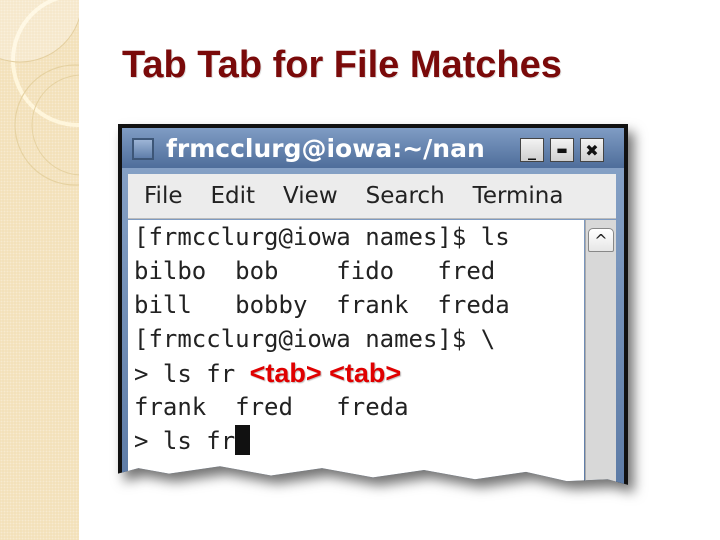 The width and height of the screenshot is (720, 540). Describe the element at coordinates (322, 237) in the screenshot. I see `terminal-line: [frmcclurg@iowa names]$ ls` at that location.